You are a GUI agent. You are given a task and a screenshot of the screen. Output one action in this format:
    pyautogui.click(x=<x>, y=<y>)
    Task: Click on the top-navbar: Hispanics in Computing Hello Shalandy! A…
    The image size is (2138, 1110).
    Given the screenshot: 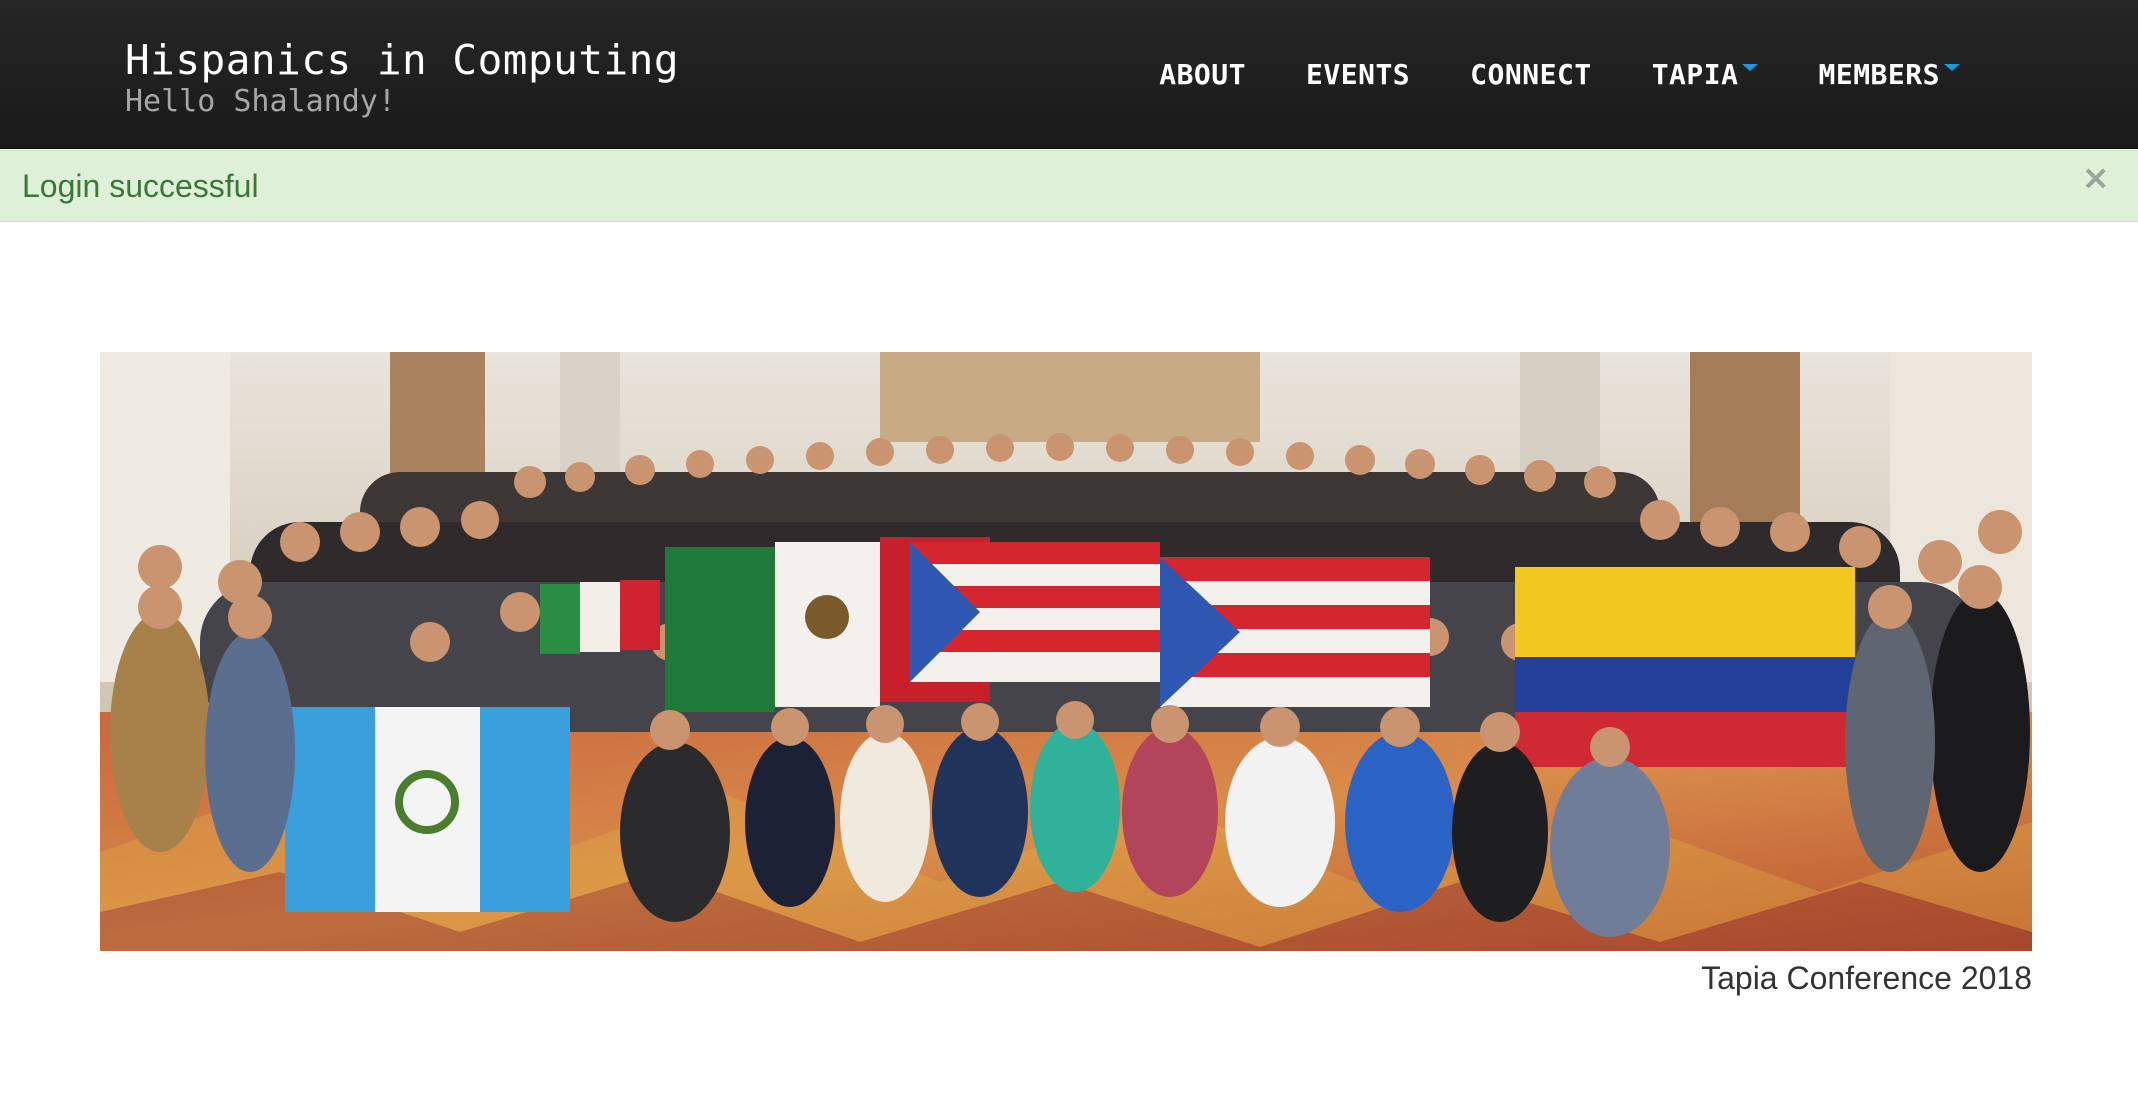 What is the action you would take?
    pyautogui.click(x=1069, y=74)
    